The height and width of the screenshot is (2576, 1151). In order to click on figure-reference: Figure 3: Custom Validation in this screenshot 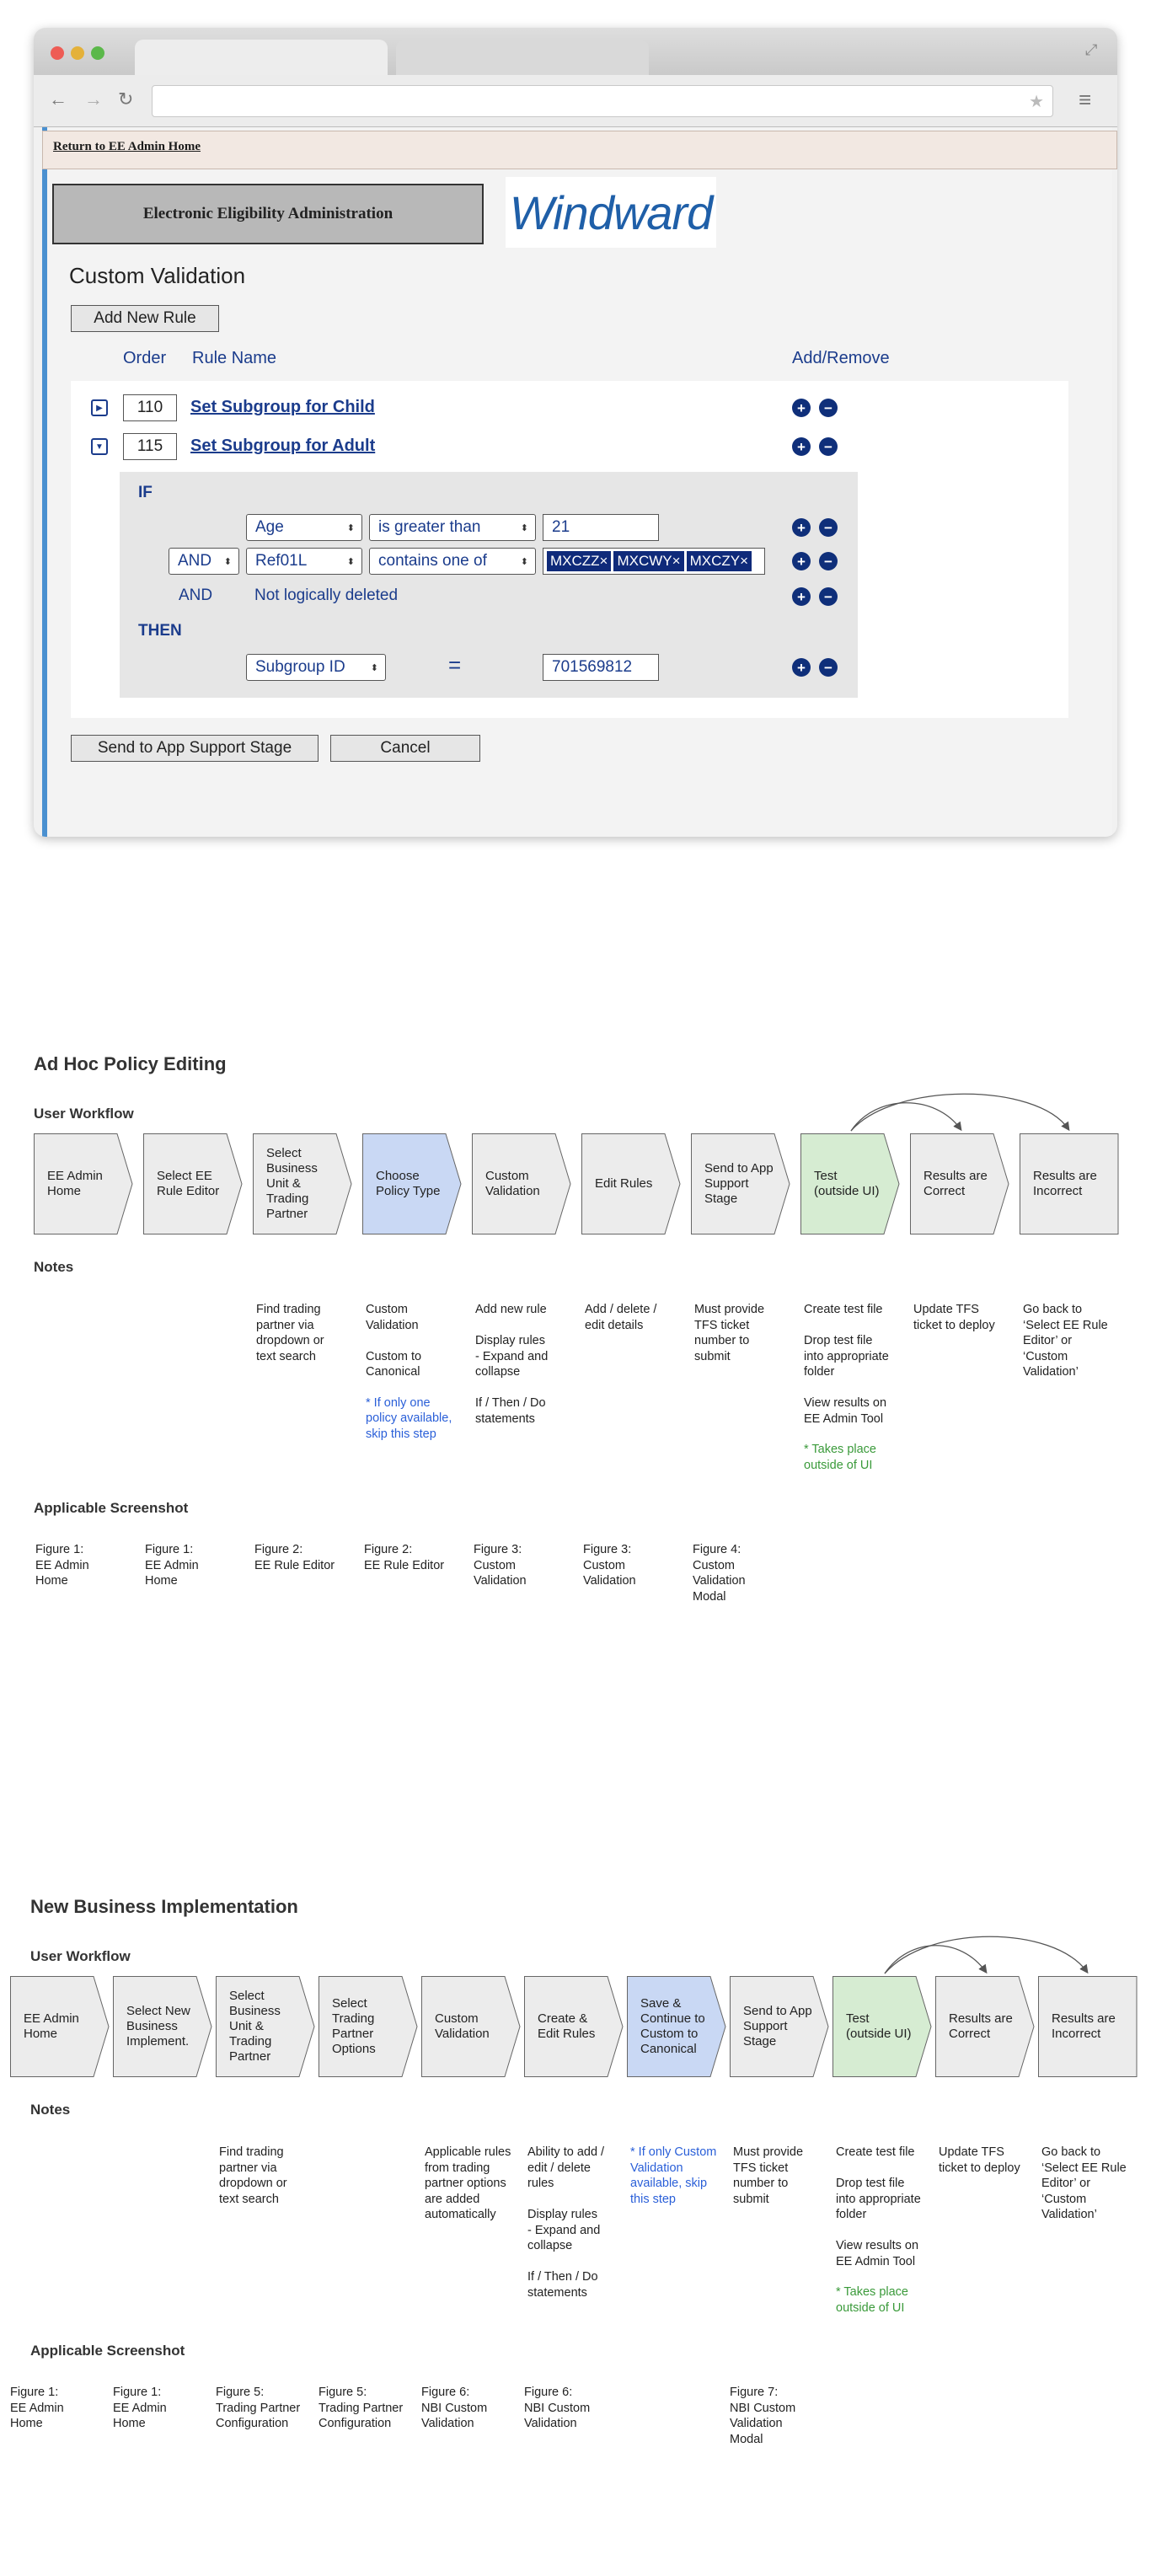, I will do `click(609, 1565)`.